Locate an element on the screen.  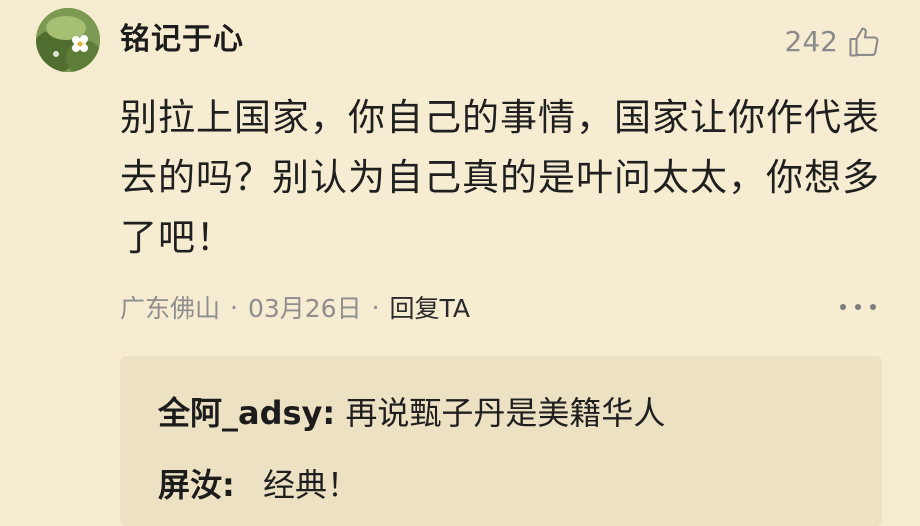
more-icon is located at coordinates (858, 307).